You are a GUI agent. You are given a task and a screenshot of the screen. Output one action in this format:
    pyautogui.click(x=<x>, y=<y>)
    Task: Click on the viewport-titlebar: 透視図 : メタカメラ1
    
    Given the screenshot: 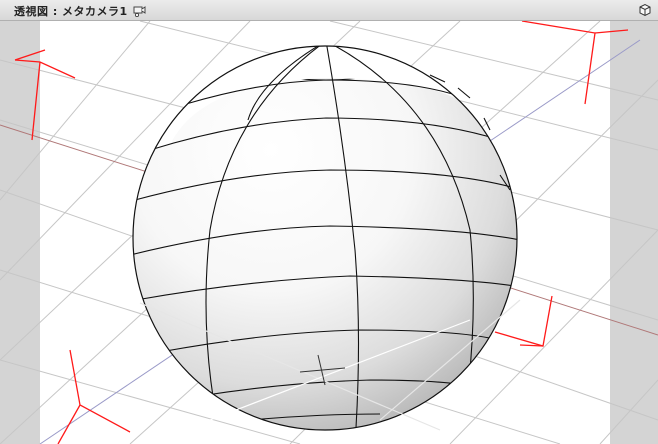 What is the action you would take?
    pyautogui.click(x=329, y=10)
    